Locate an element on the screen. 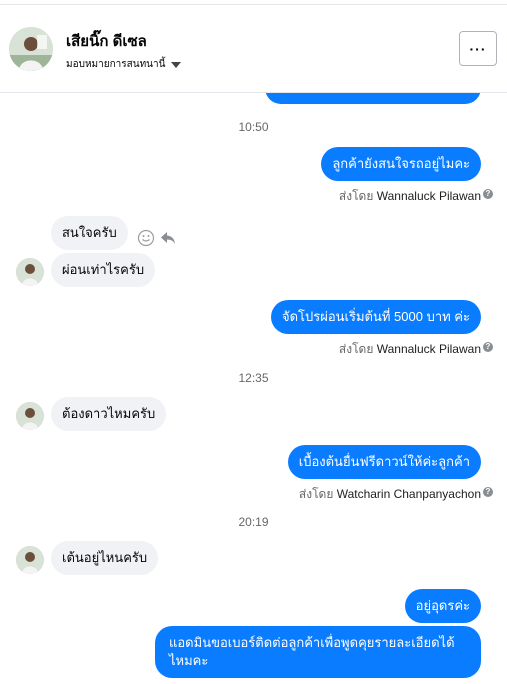 The height and width of the screenshot is (684, 507). smile-icon is located at coordinates (146, 240).